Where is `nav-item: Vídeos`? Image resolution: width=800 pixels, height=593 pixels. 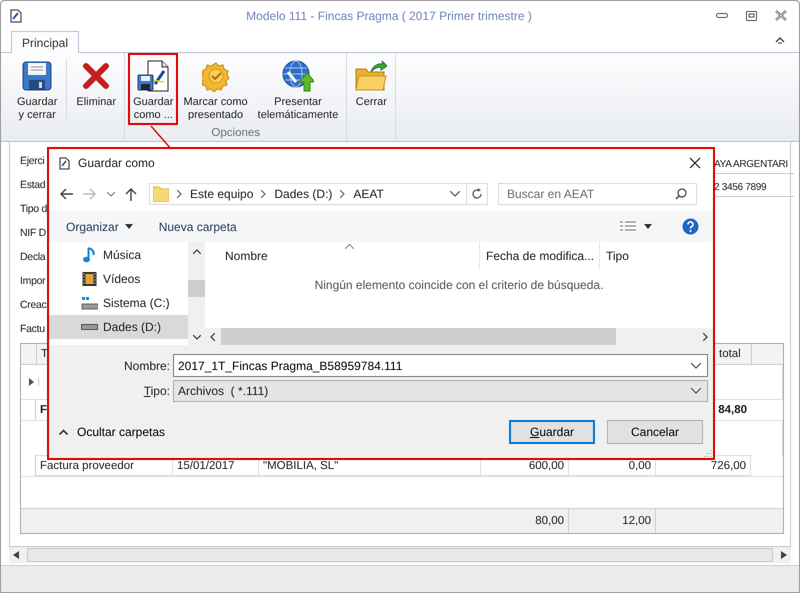
nav-item: Vídeos is located at coordinates (118, 279).